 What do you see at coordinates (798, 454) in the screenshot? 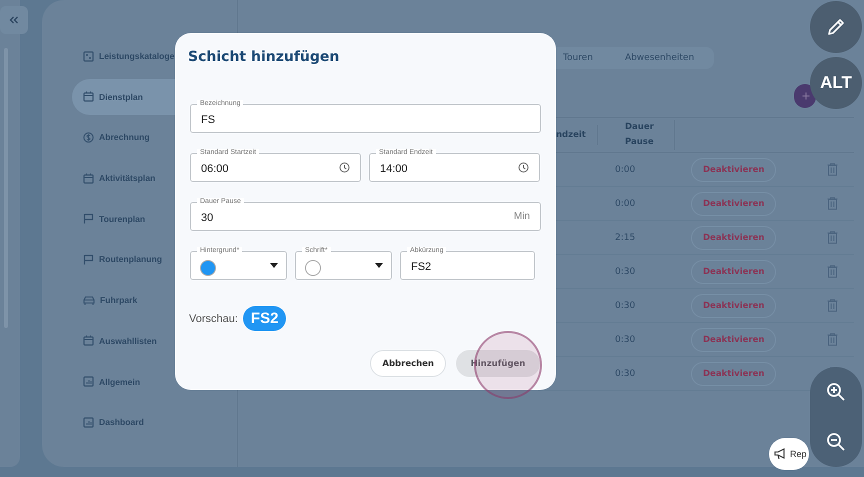
I see `report-label: Rep` at bounding box center [798, 454].